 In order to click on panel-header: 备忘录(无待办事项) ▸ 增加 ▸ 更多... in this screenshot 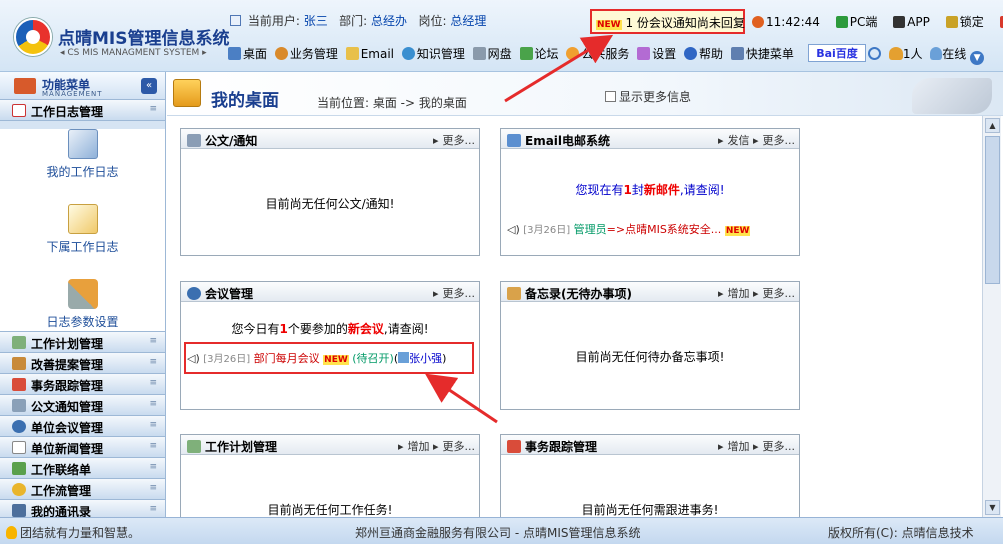, I will do `click(650, 292)`.